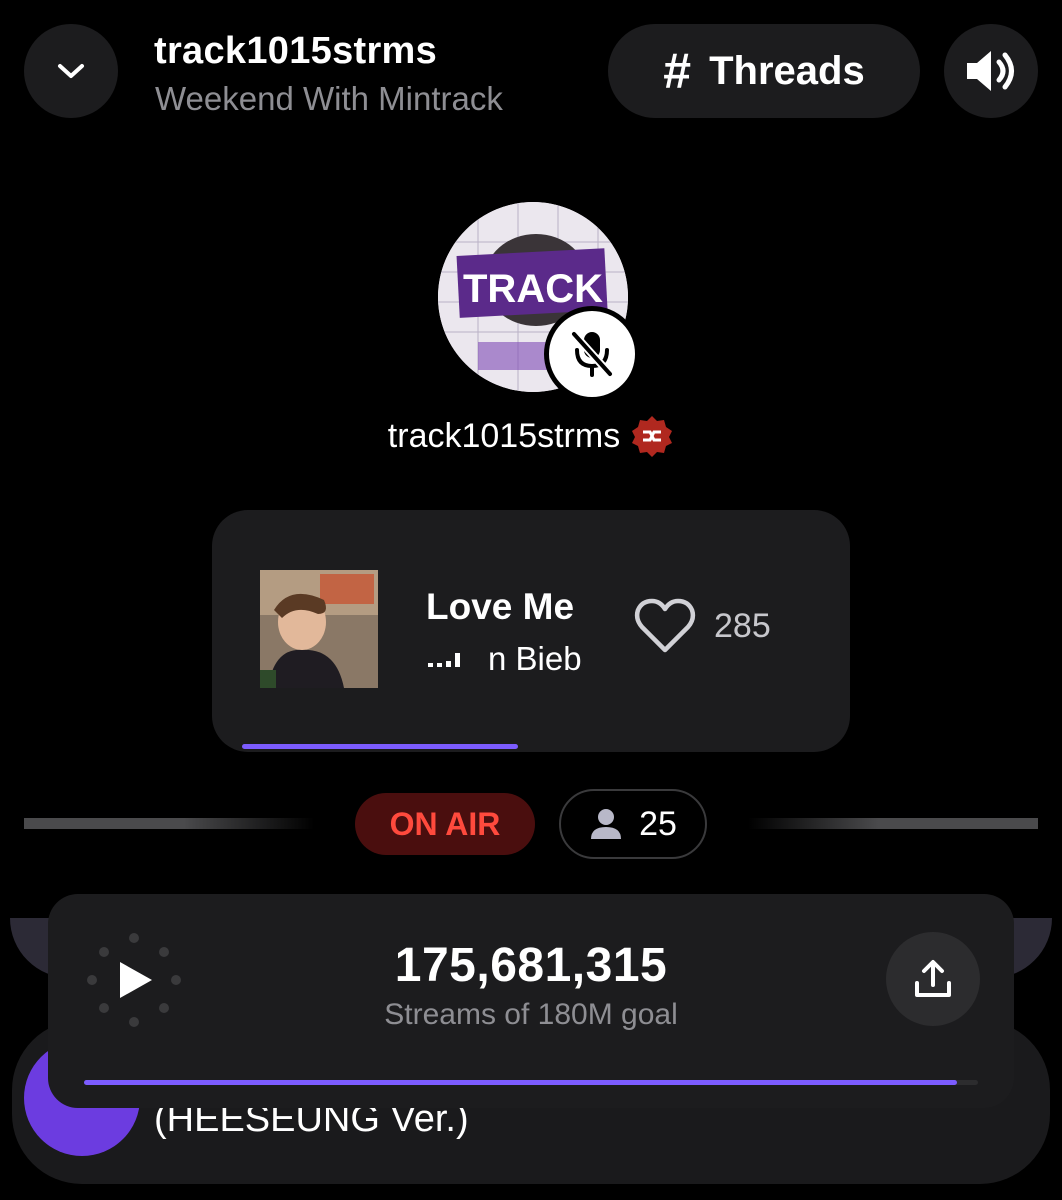  What do you see at coordinates (329, 98) in the screenshot?
I see `show-name: Weekend With Mintrack` at bounding box center [329, 98].